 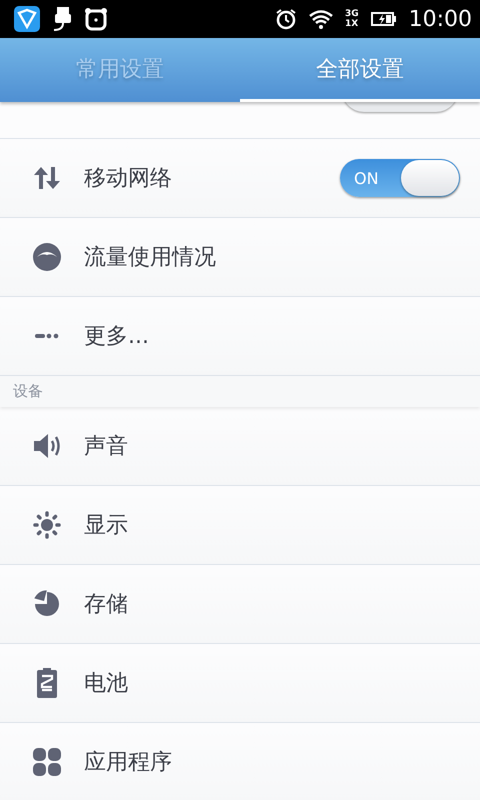 I want to click on wifi-icon, so click(x=320, y=19).